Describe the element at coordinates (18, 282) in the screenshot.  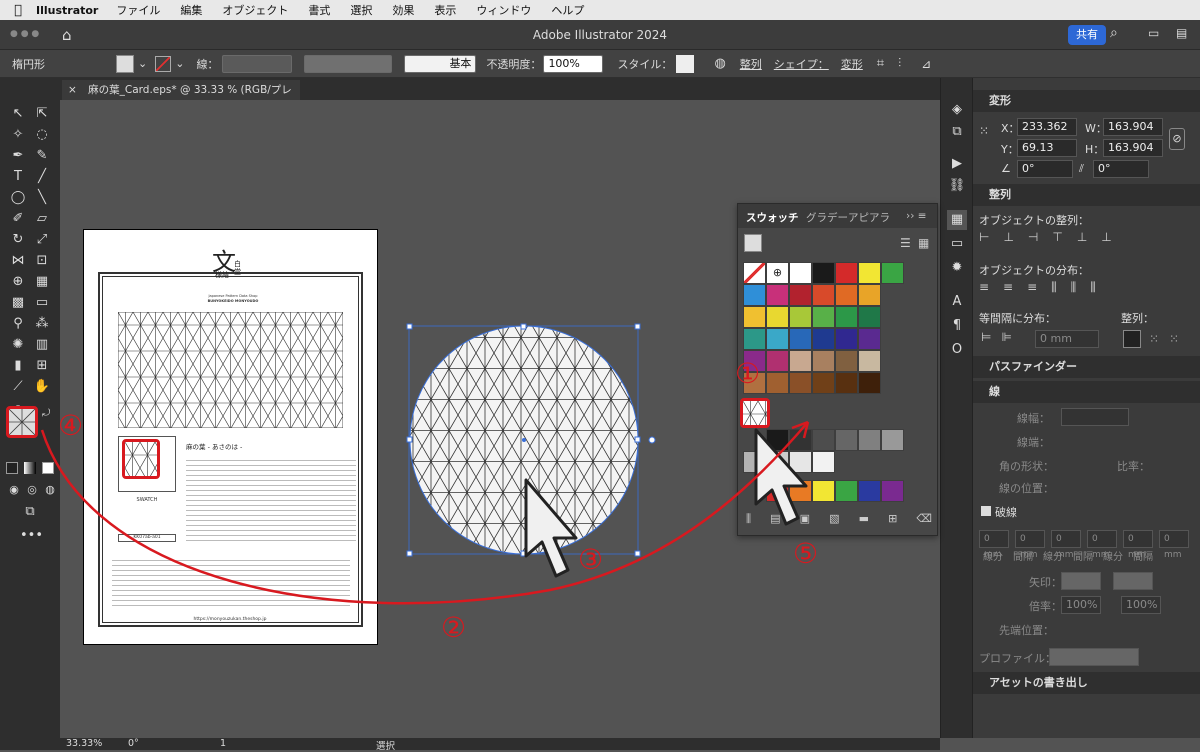
I see `shape-builder-icon: ⊕` at that location.